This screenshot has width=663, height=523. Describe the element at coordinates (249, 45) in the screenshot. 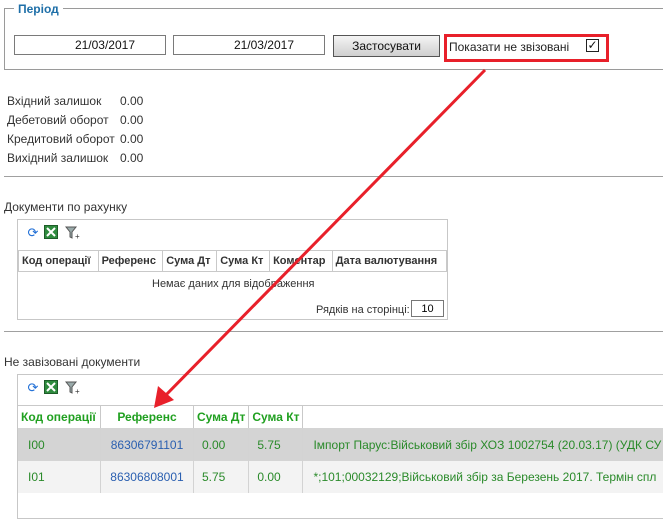

I see `date-to-input` at that location.